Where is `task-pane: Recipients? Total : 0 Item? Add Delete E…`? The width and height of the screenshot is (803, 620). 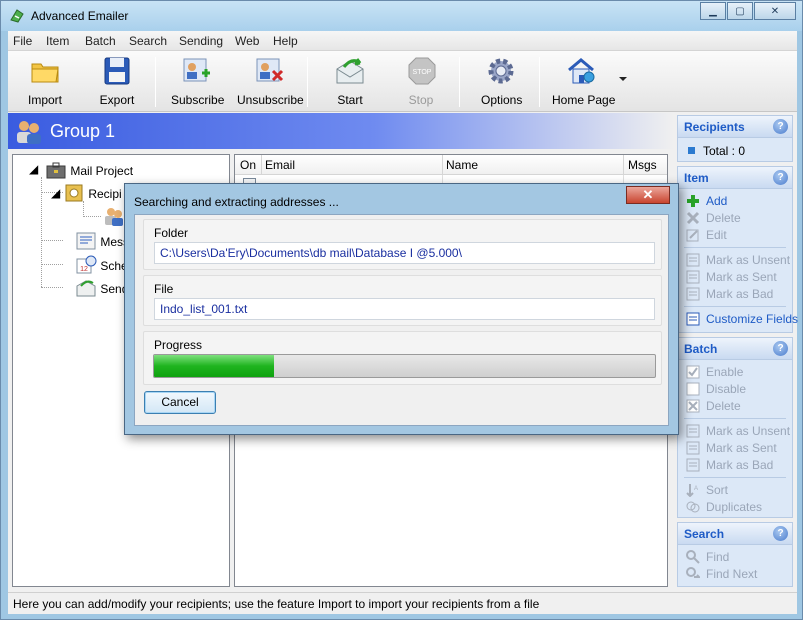
task-pane: Recipients? Total : 0 Item? Add Delete E… is located at coordinates (737, 351).